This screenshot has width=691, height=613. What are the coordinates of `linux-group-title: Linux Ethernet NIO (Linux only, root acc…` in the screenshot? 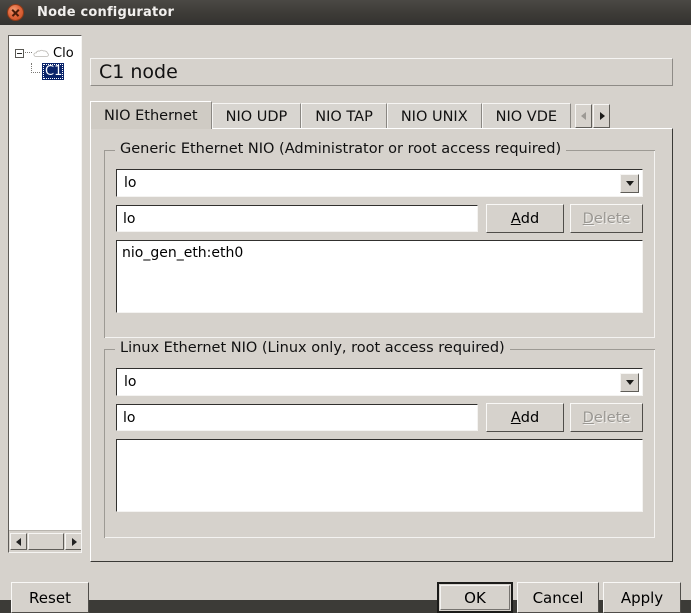 It's located at (312, 348).